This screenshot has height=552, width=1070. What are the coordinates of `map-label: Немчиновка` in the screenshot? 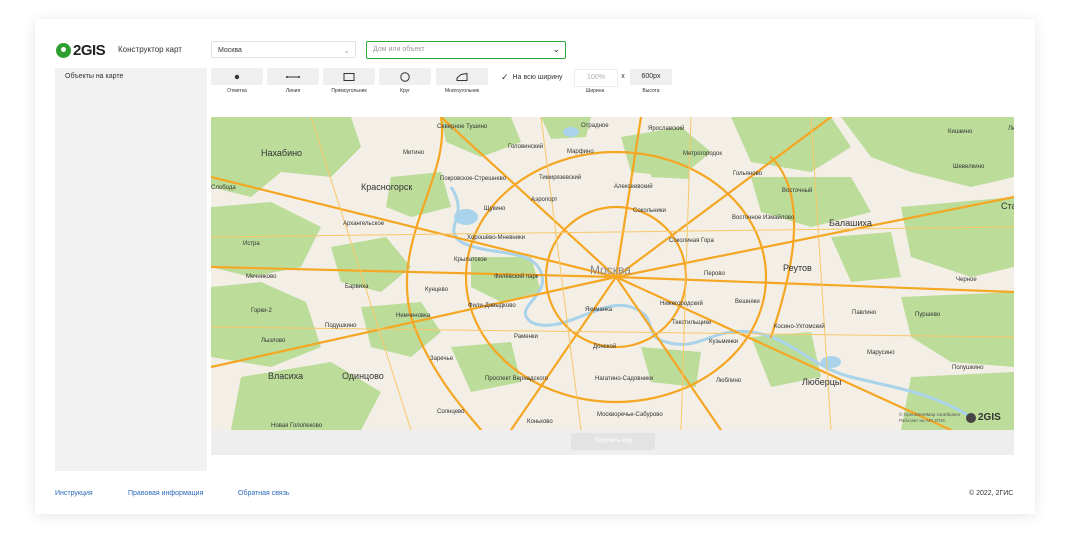 It's located at (413, 316).